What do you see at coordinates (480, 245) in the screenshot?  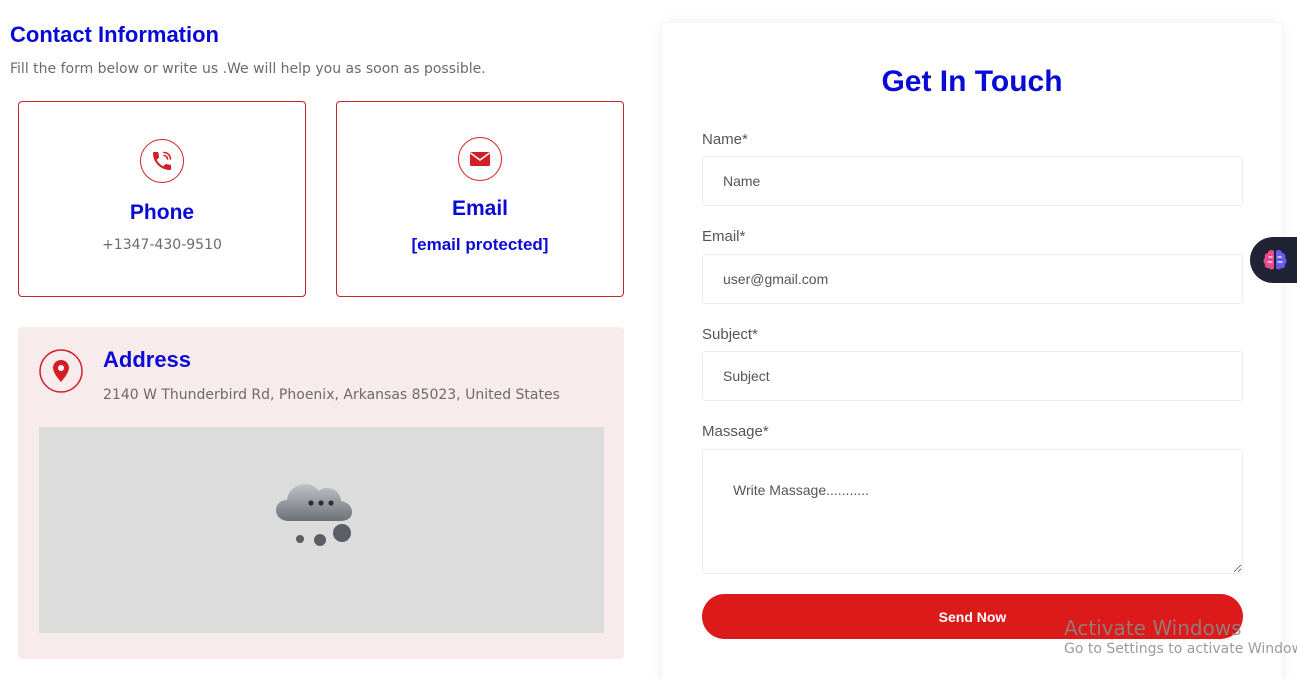 I see `email-link: [email protected]` at bounding box center [480, 245].